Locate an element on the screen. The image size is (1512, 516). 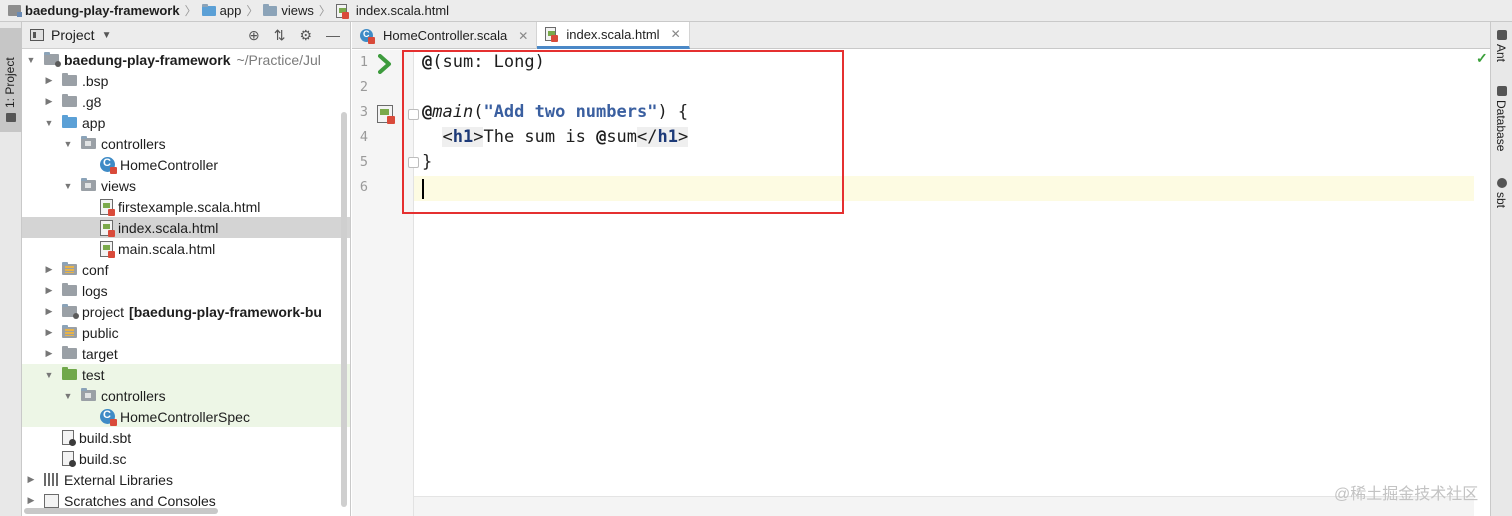
tool-tab-sbt-label: sbt is located at coordinates (1501, 200).